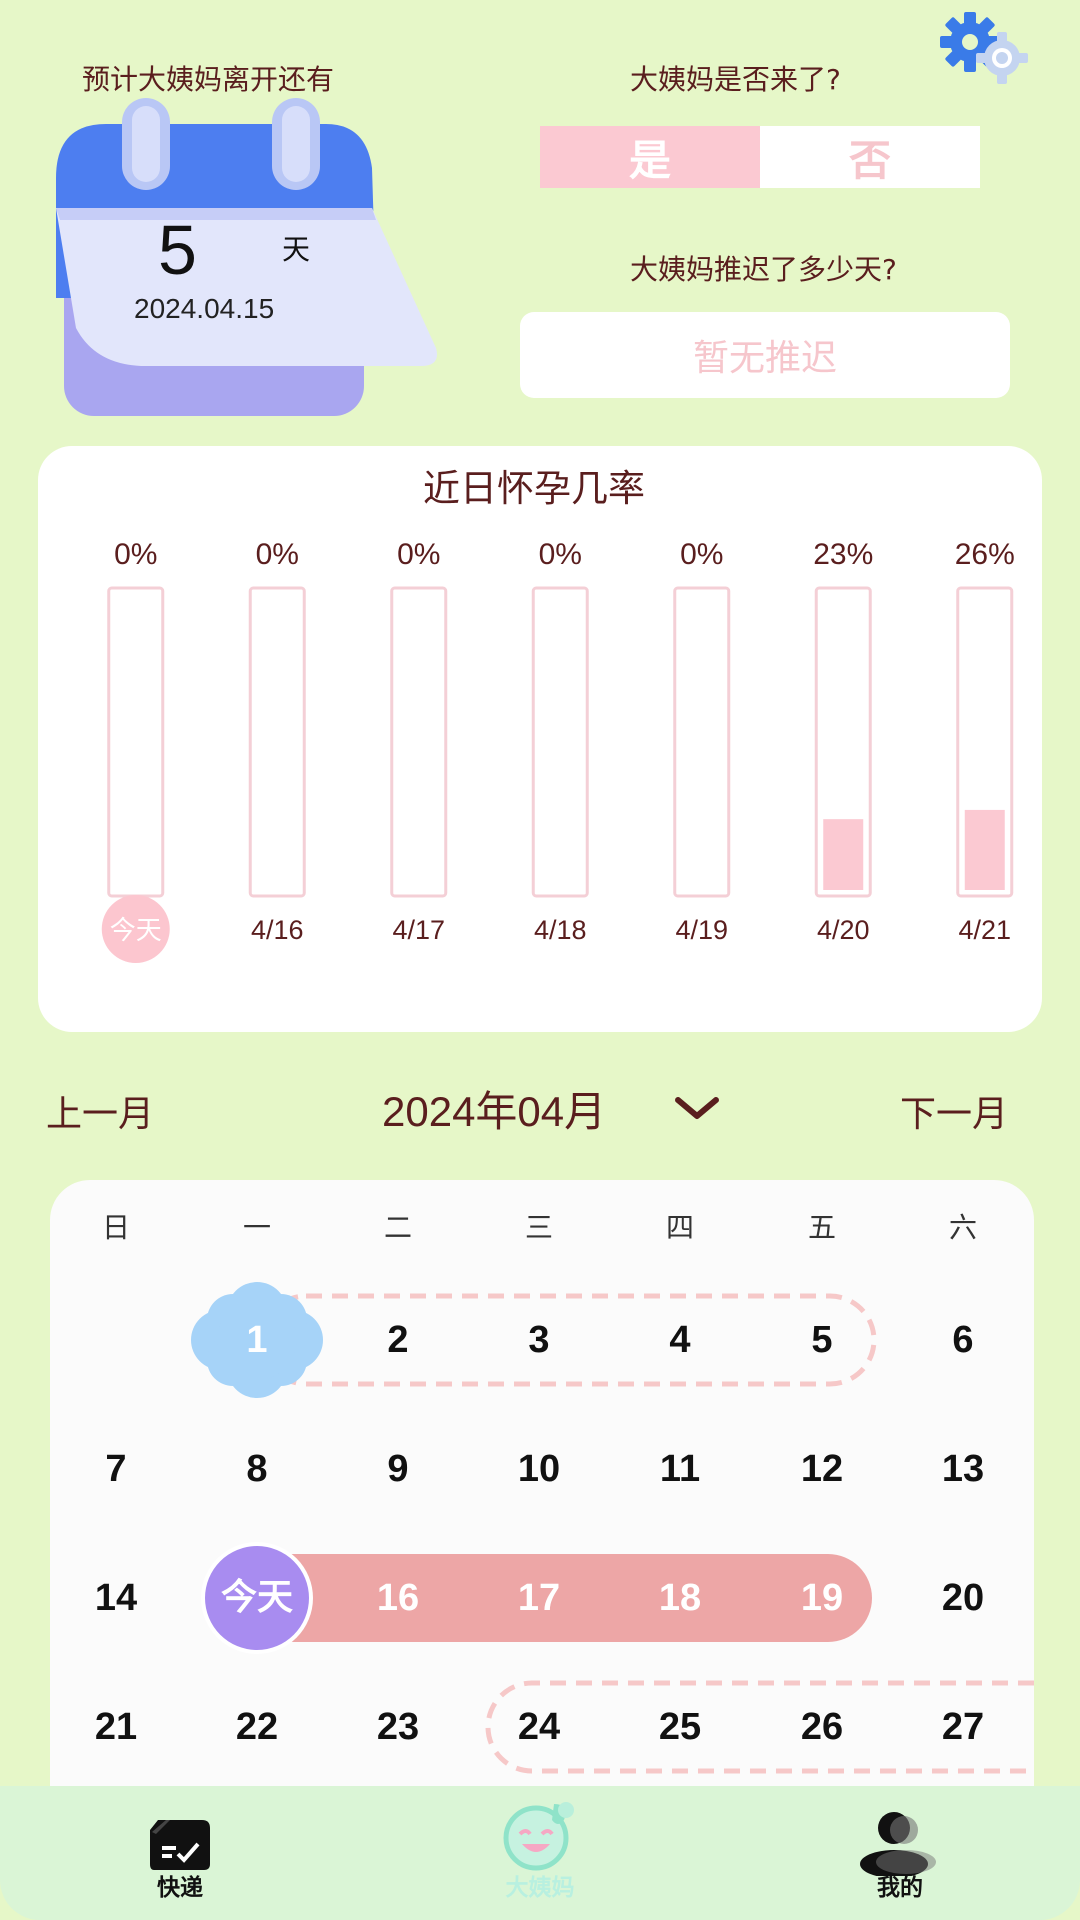  What do you see at coordinates (963, 1727) in the screenshot?
I see `calendar-day: 27` at bounding box center [963, 1727].